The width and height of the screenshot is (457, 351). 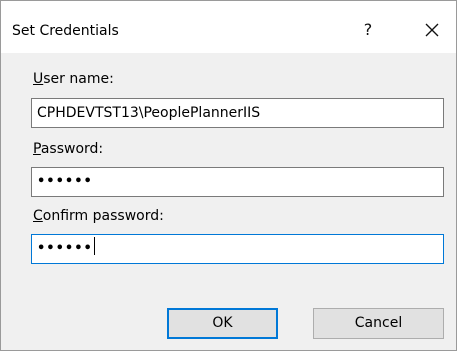 I want to click on username-label: User name:, so click(x=73, y=79).